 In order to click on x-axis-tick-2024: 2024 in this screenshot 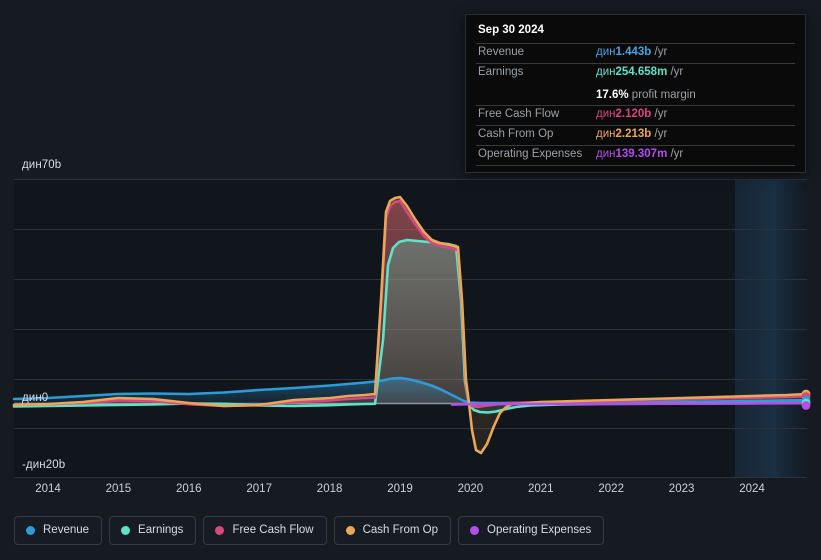, I will do `click(752, 489)`.